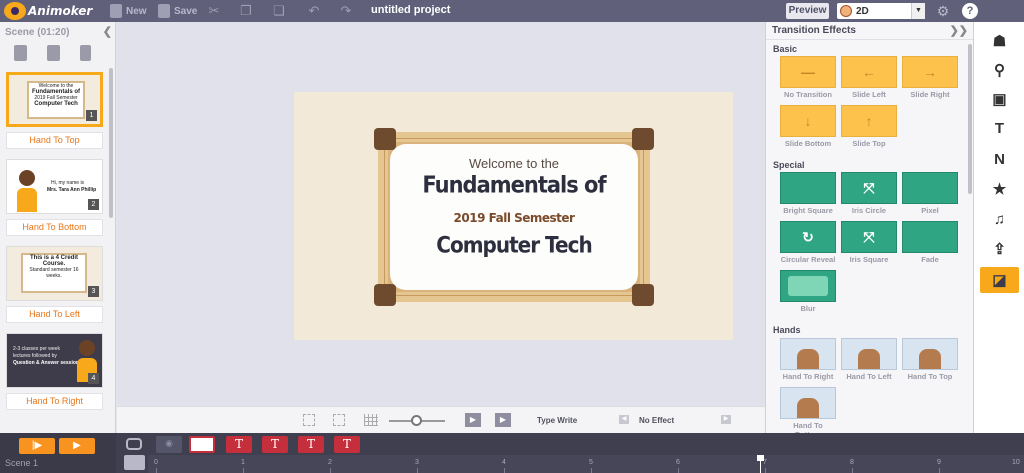 This screenshot has height=473, width=1024. I want to click on tick-label: 10, so click(1016, 462).